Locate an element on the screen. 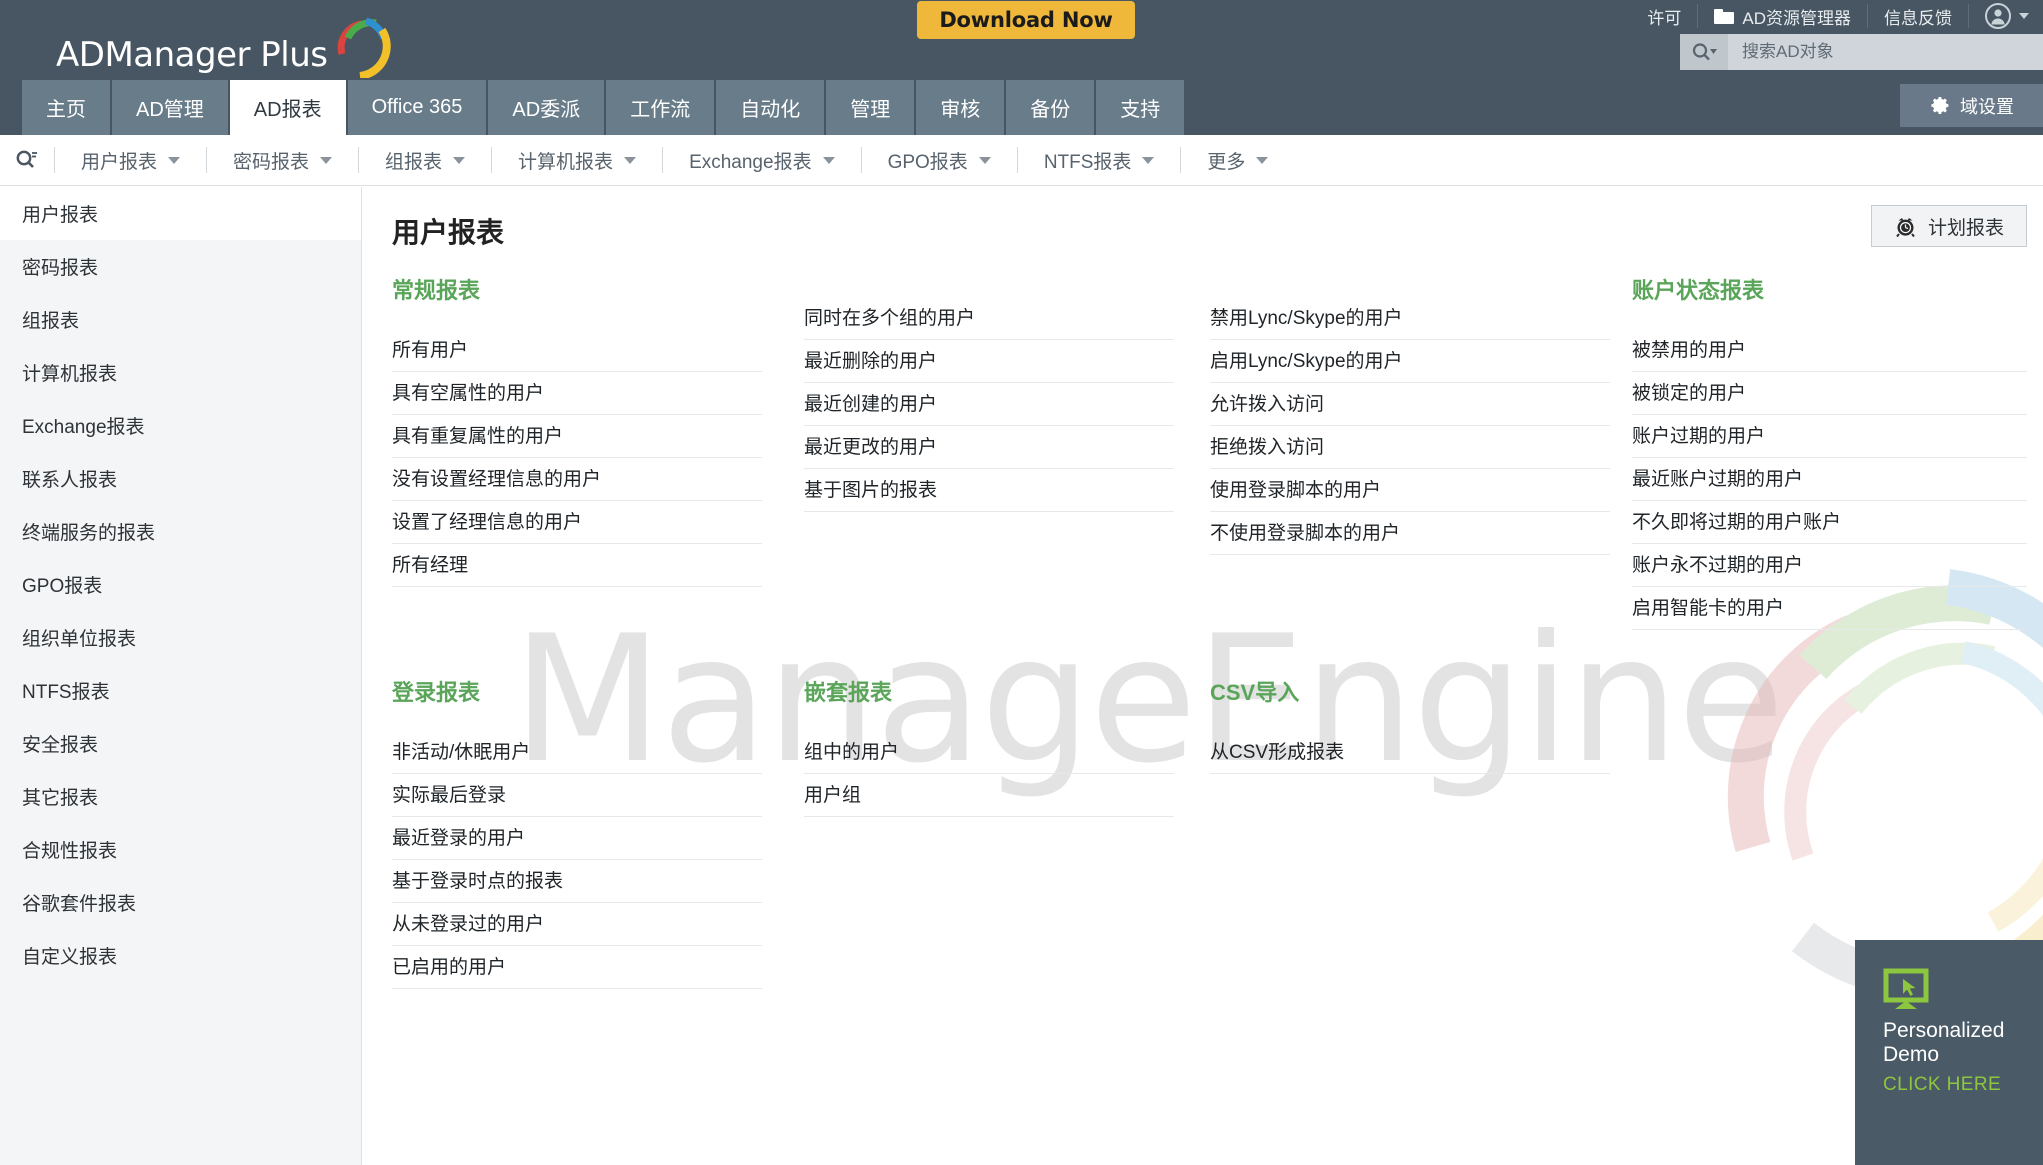 This screenshot has width=2043, height=1165. report-link: 最近登录的用户 is located at coordinates (577, 838).